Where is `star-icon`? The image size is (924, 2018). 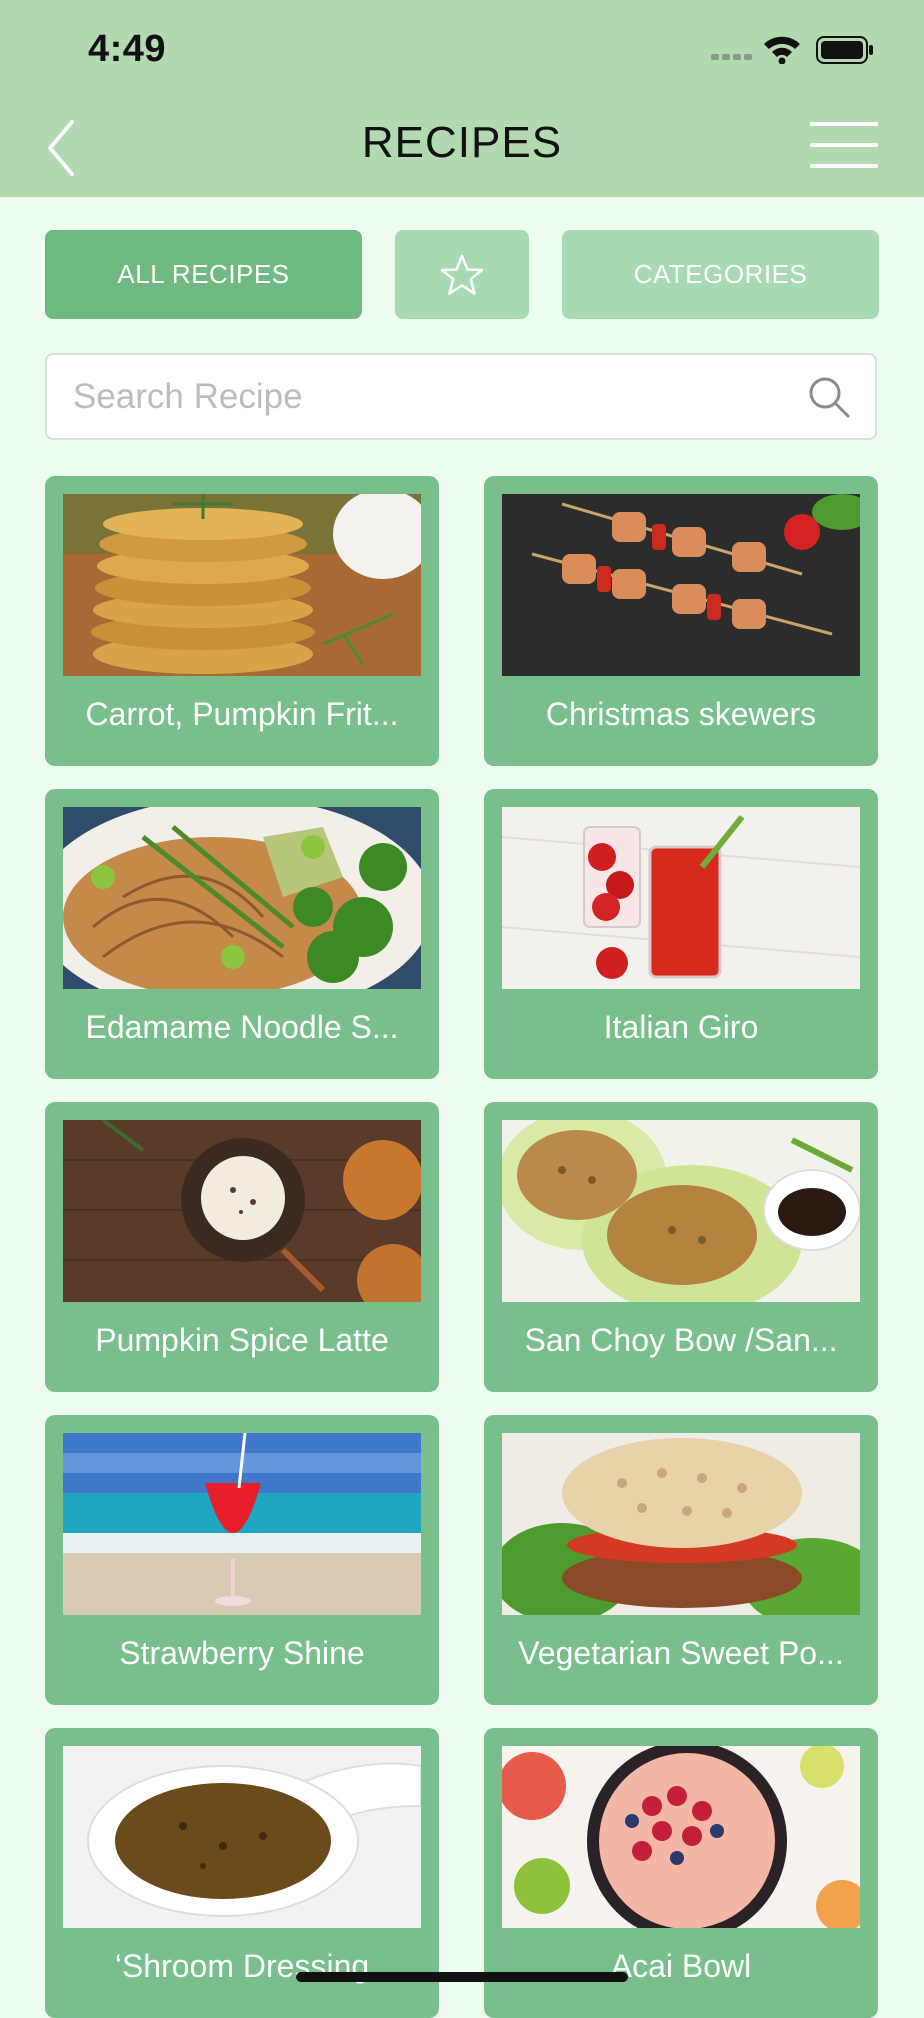 star-icon is located at coordinates (462, 274).